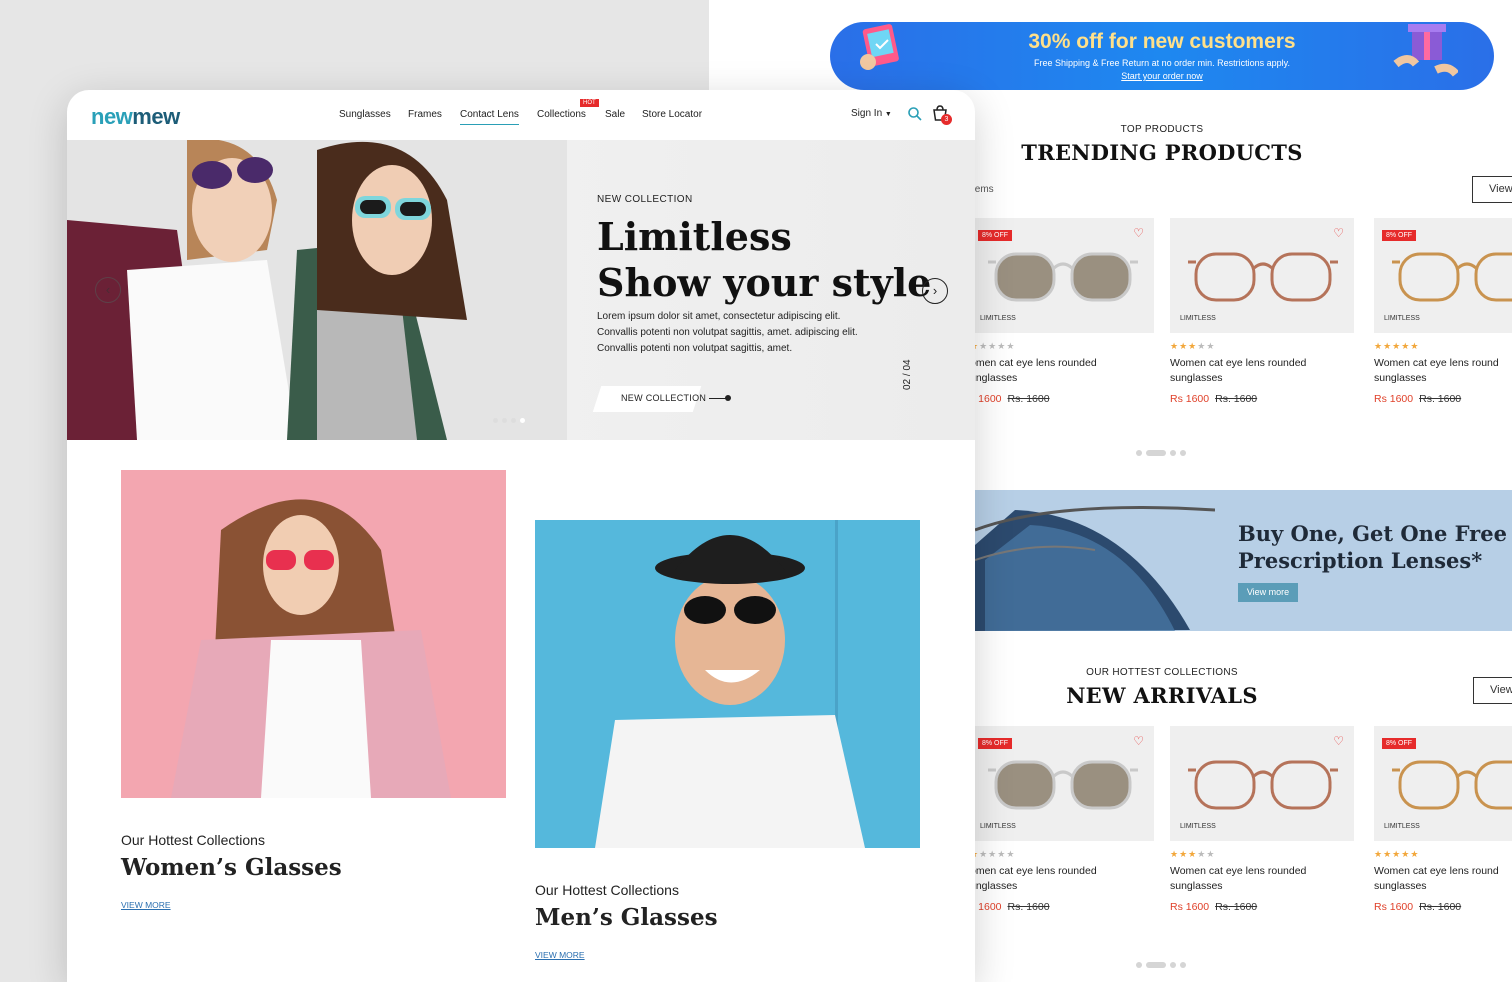  I want to click on men-view-more-link: VIEW MORE, so click(560, 955).